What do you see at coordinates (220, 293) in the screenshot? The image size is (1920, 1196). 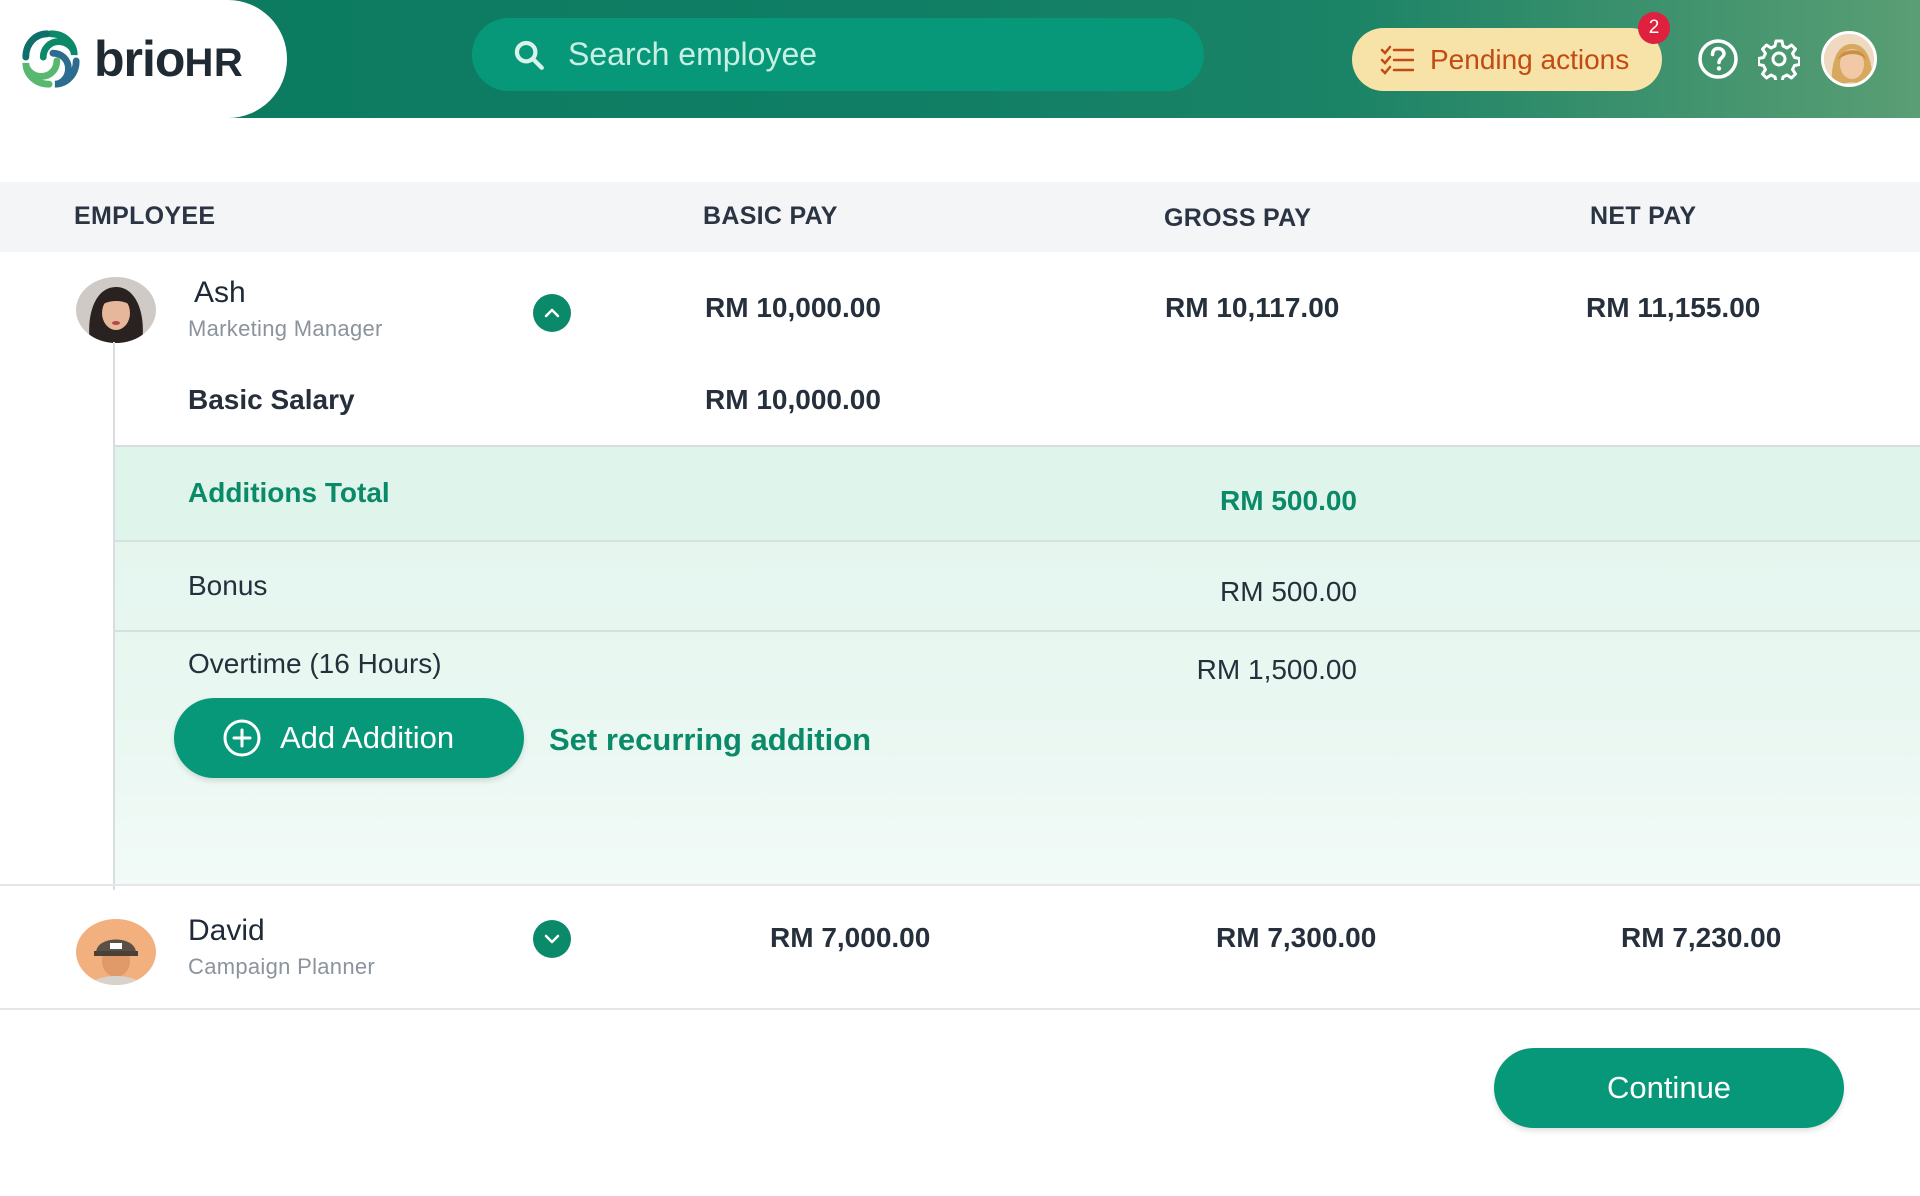 I see `employee-name: Ash` at bounding box center [220, 293].